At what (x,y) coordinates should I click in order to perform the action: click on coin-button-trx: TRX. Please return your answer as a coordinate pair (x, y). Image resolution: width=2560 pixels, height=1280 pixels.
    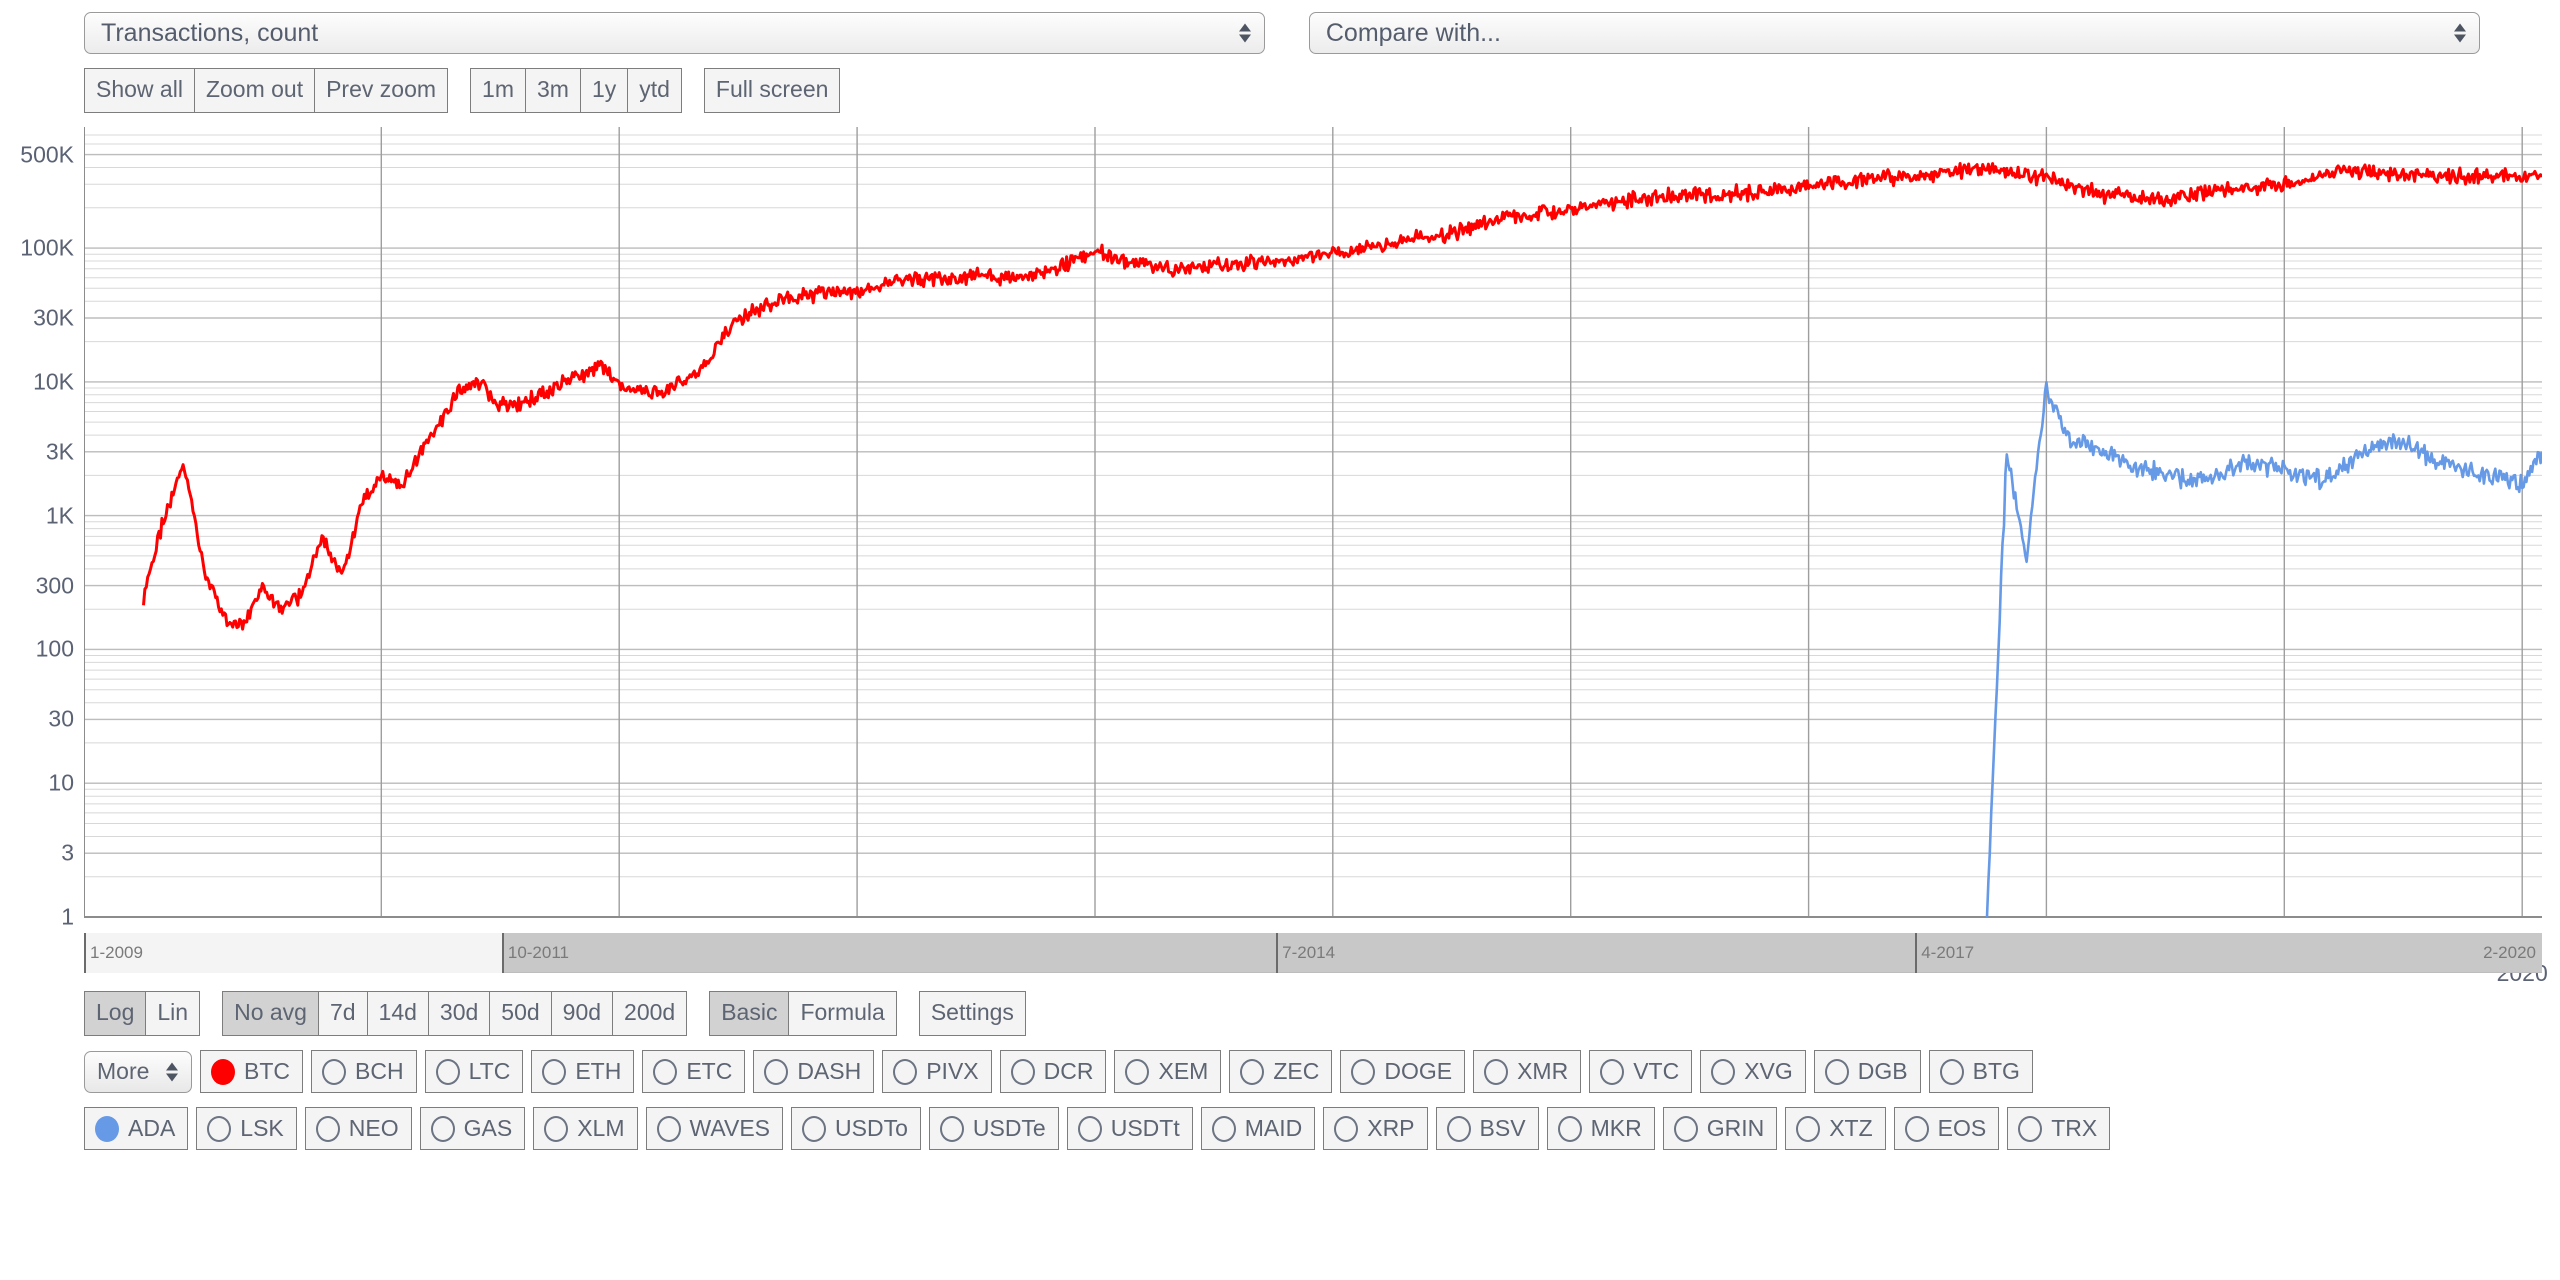
    Looking at the image, I should click on (2059, 1128).